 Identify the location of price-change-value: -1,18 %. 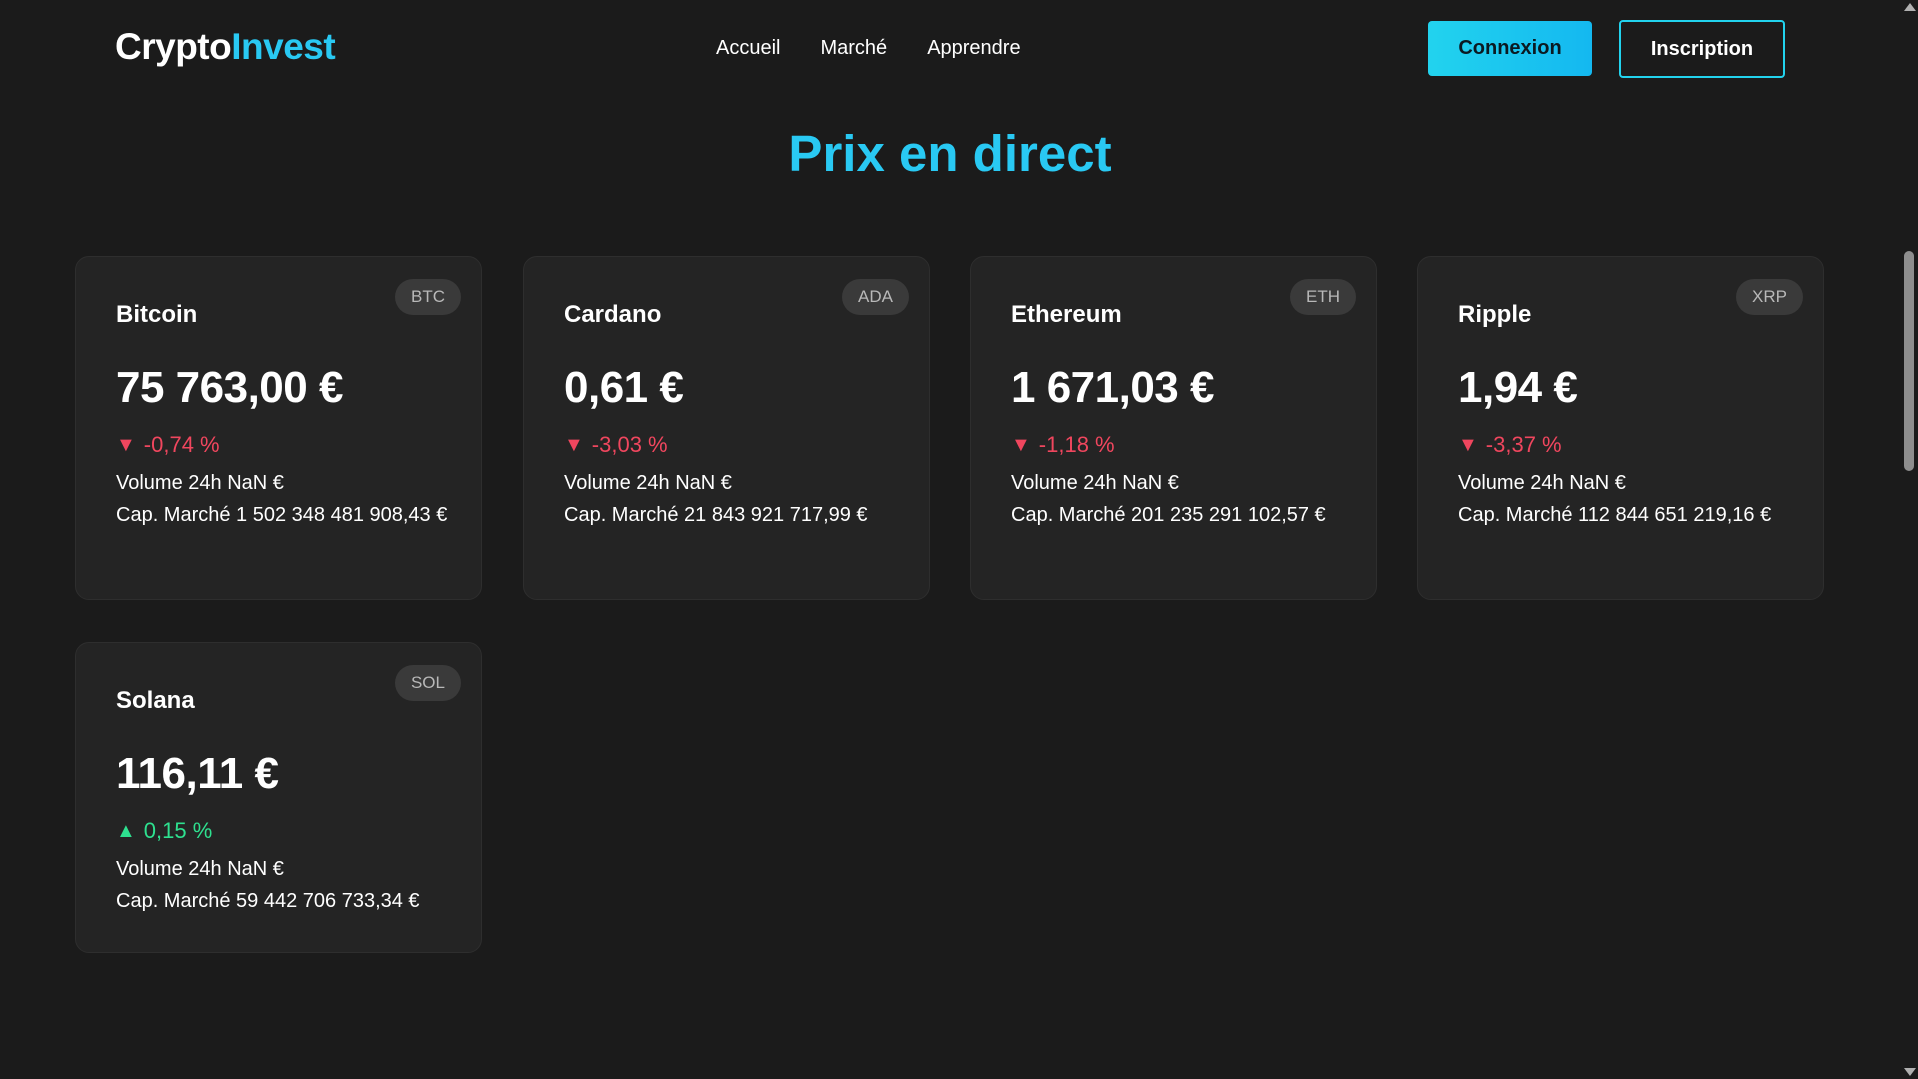
(1076, 444).